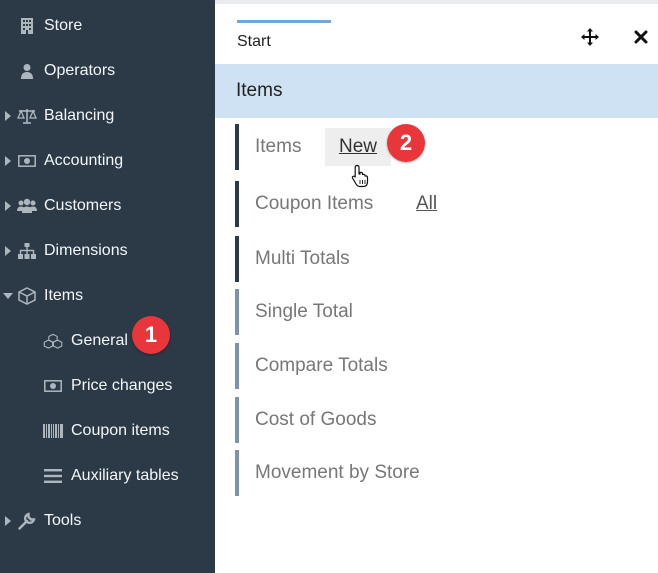 This screenshot has width=658, height=573. What do you see at coordinates (53, 476) in the screenshot?
I see `bars-icon` at bounding box center [53, 476].